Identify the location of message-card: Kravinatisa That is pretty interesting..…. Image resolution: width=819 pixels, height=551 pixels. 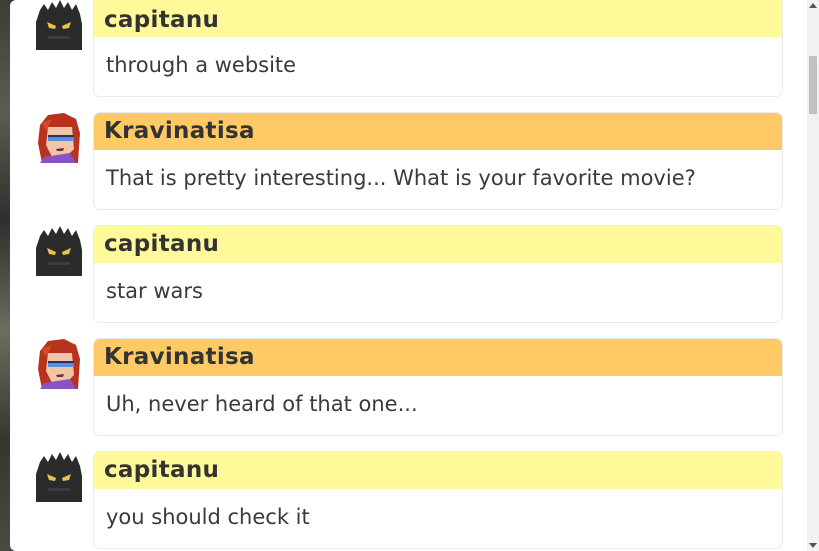
(438, 161).